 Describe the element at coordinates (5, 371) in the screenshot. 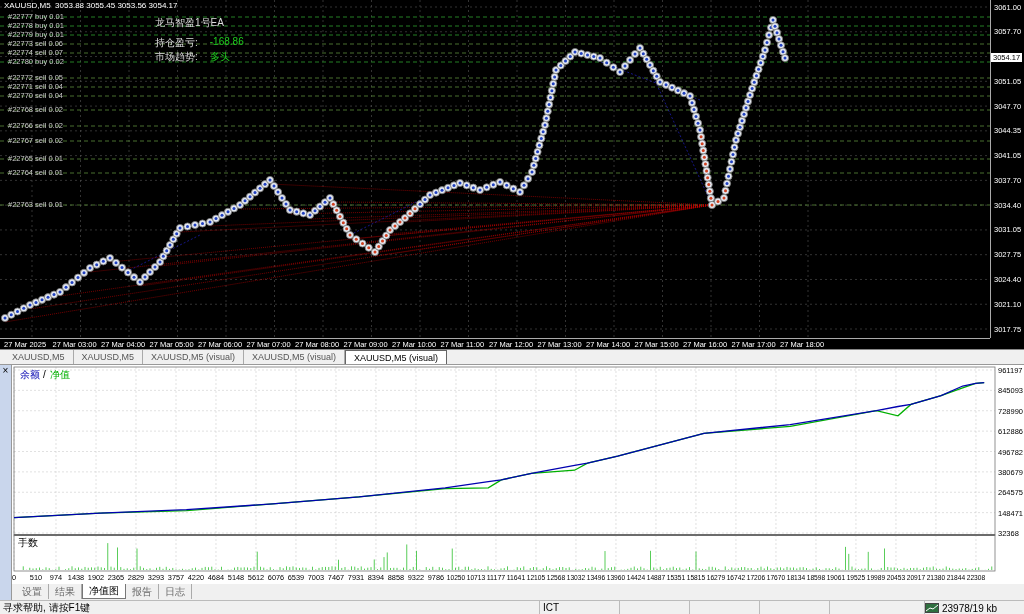

I see `close-icon: ×` at that location.